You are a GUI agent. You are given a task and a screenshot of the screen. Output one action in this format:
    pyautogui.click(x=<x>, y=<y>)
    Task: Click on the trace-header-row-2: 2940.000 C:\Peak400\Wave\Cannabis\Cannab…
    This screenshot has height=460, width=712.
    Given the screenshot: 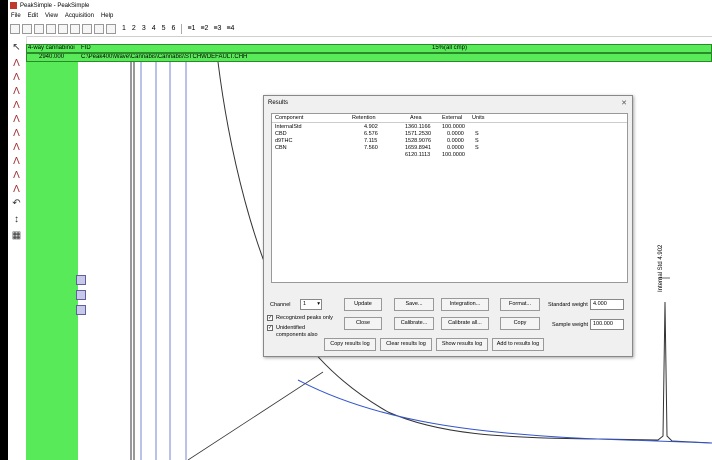 What is the action you would take?
    pyautogui.click(x=369, y=57)
    